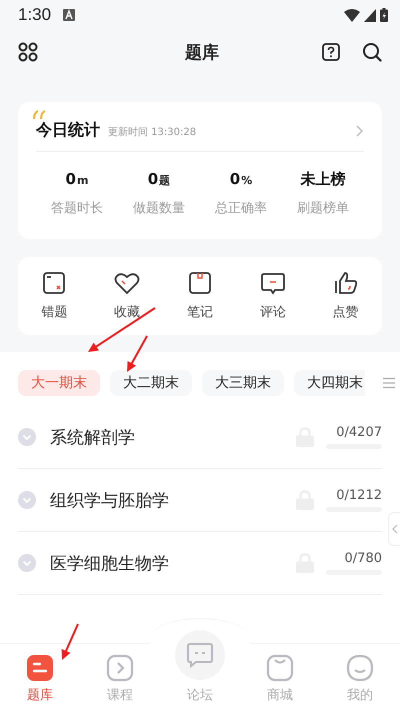 This screenshot has height=710, width=400. What do you see at coordinates (120, 668) in the screenshot?
I see `play-icon` at bounding box center [120, 668].